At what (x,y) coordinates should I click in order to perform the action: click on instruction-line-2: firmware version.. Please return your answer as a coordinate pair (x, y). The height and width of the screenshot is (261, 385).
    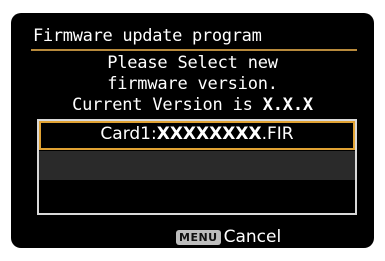
    Looking at the image, I should click on (192, 84).